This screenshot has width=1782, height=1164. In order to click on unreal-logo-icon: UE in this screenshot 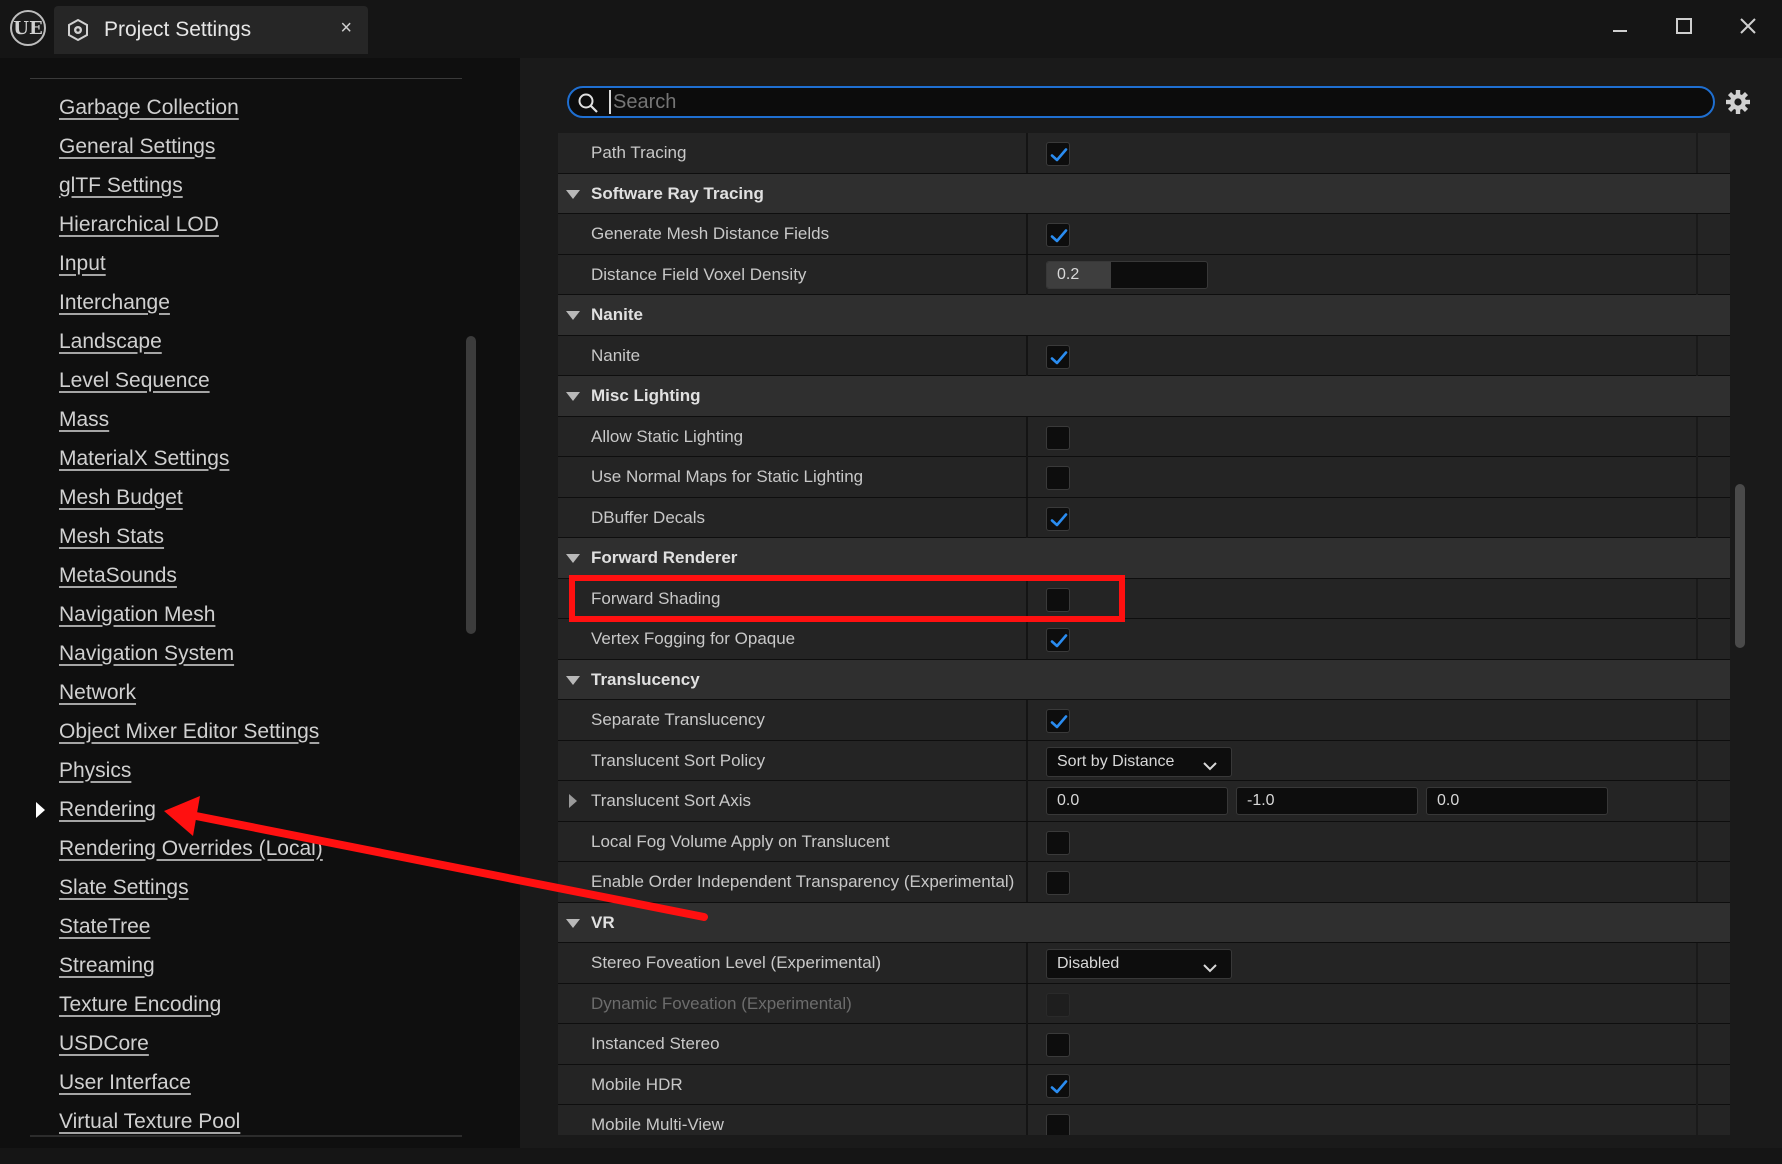, I will do `click(28, 28)`.